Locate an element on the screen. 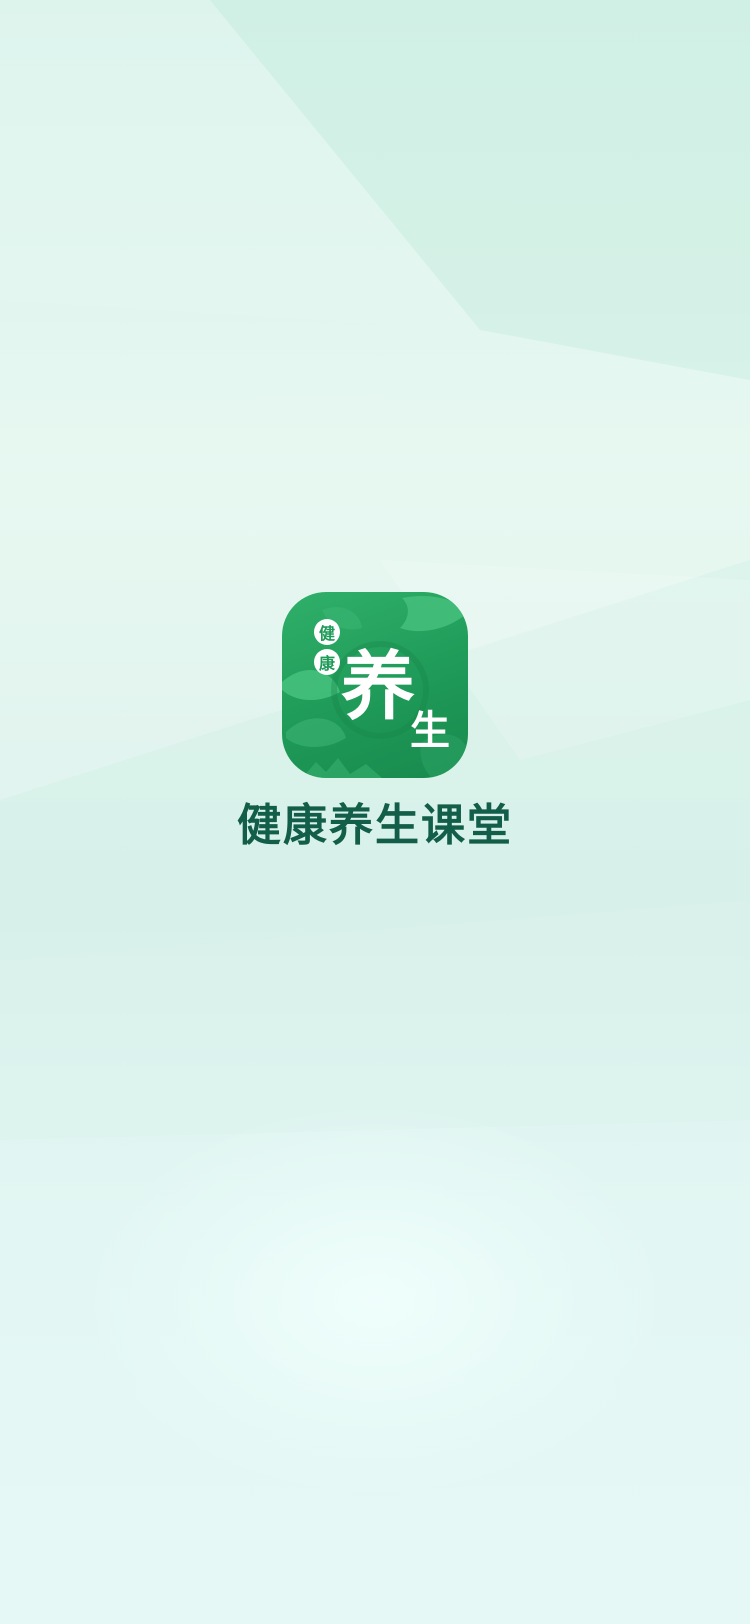  icon-text-jian: 健 is located at coordinates (327, 633).